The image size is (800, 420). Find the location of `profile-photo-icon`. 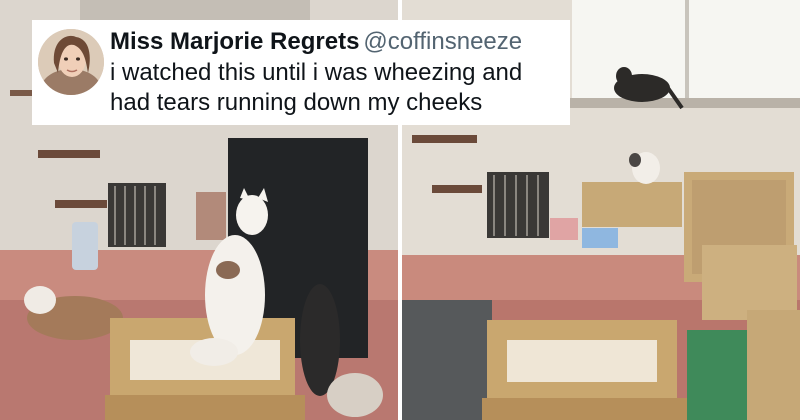

profile-photo-icon is located at coordinates (71, 62).